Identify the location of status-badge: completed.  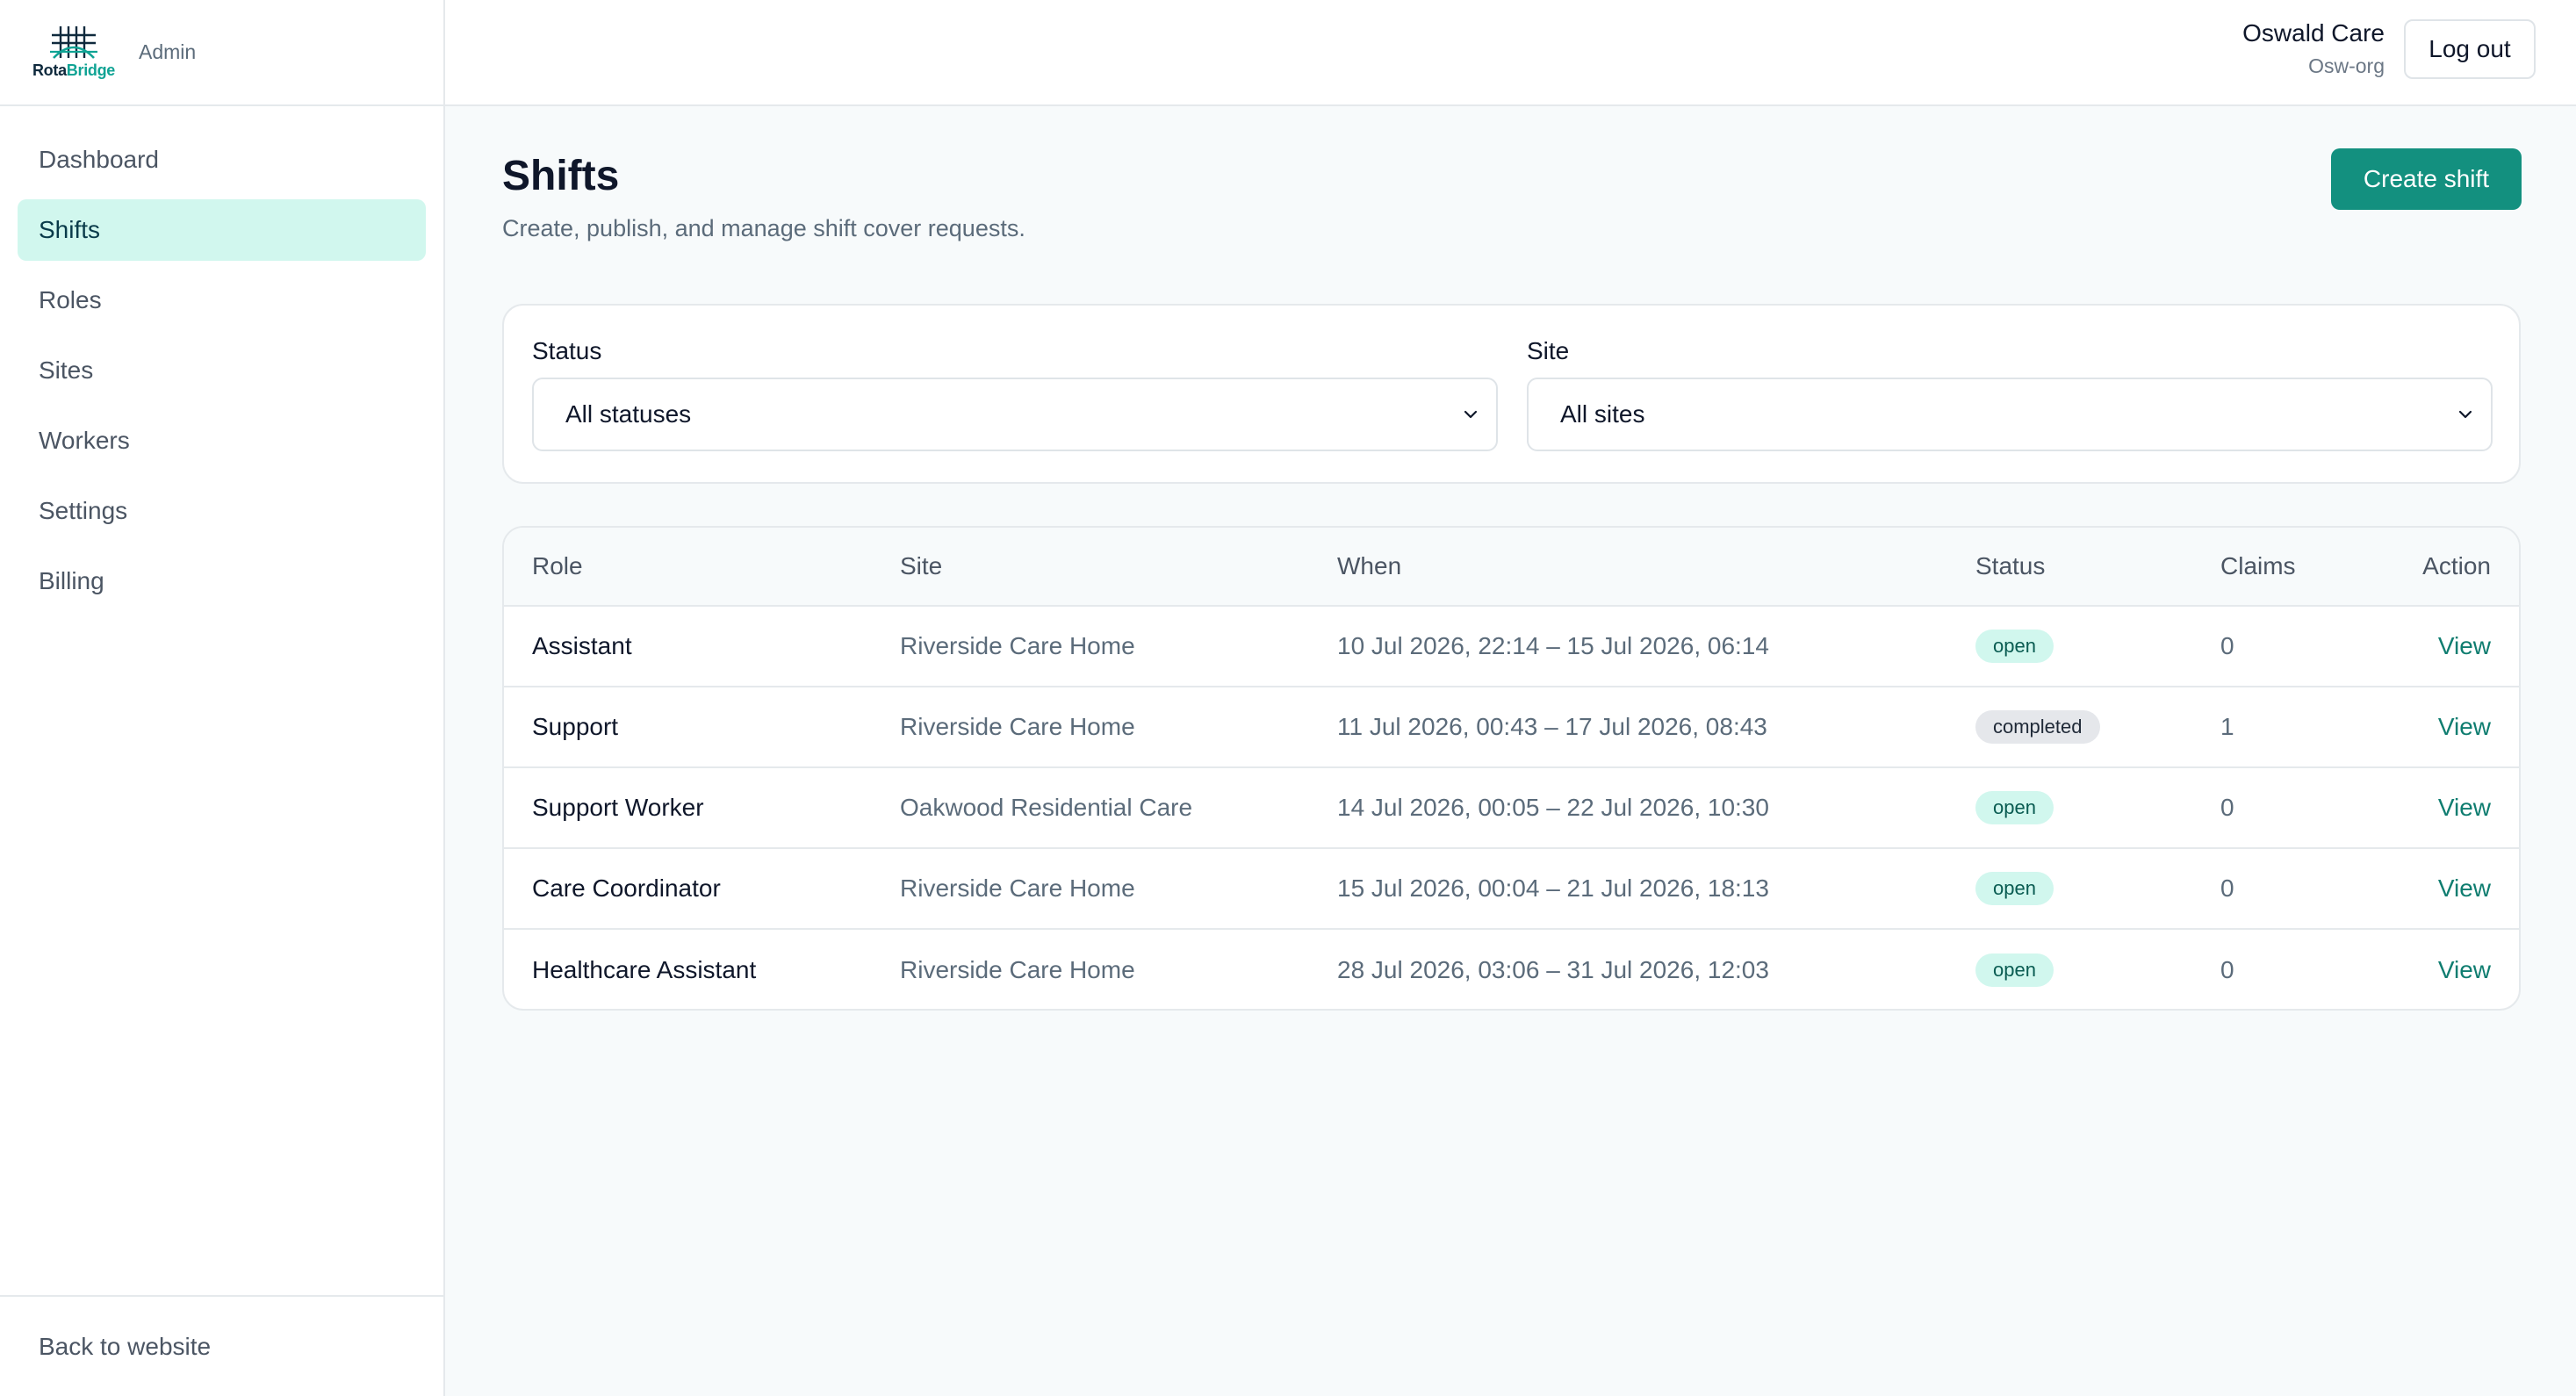
(2037, 727).